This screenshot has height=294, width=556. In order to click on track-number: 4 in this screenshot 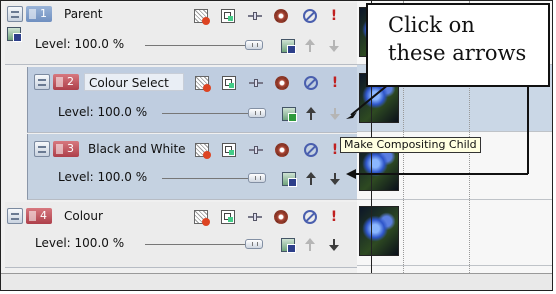, I will do `click(39, 216)`.